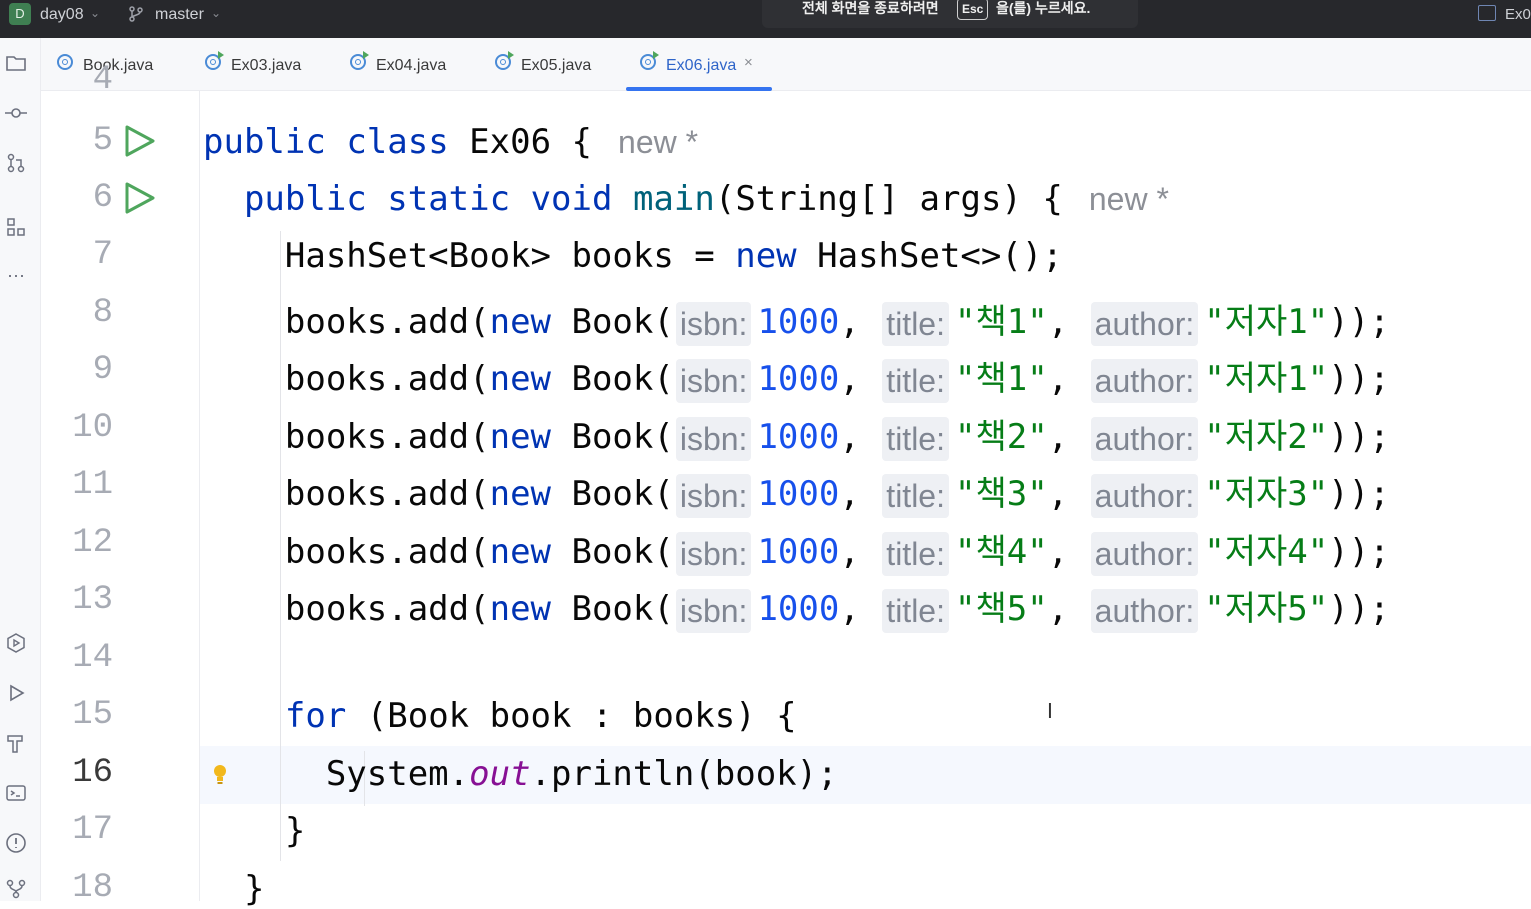 This screenshot has width=1531, height=909. I want to click on line-number: 4, so click(102, 80).